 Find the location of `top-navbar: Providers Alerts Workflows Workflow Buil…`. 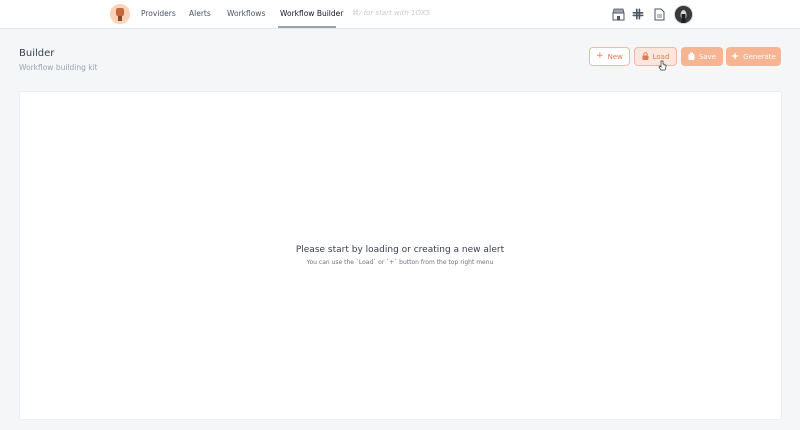

top-navbar: Providers Alerts Workflows Workflow Buil… is located at coordinates (400, 14).